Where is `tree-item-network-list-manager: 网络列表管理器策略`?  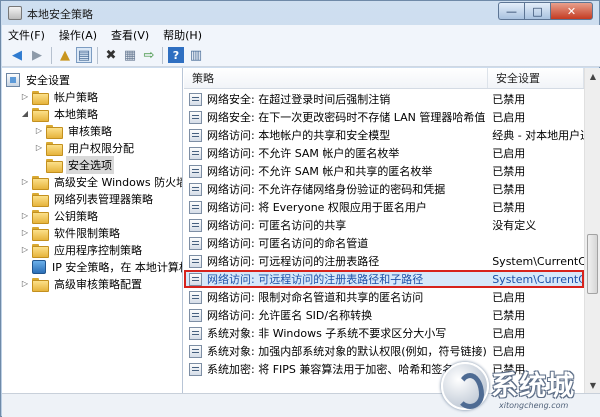
tree-item-network-list-manager: 网络列表管理器策略 is located at coordinates (93, 198).